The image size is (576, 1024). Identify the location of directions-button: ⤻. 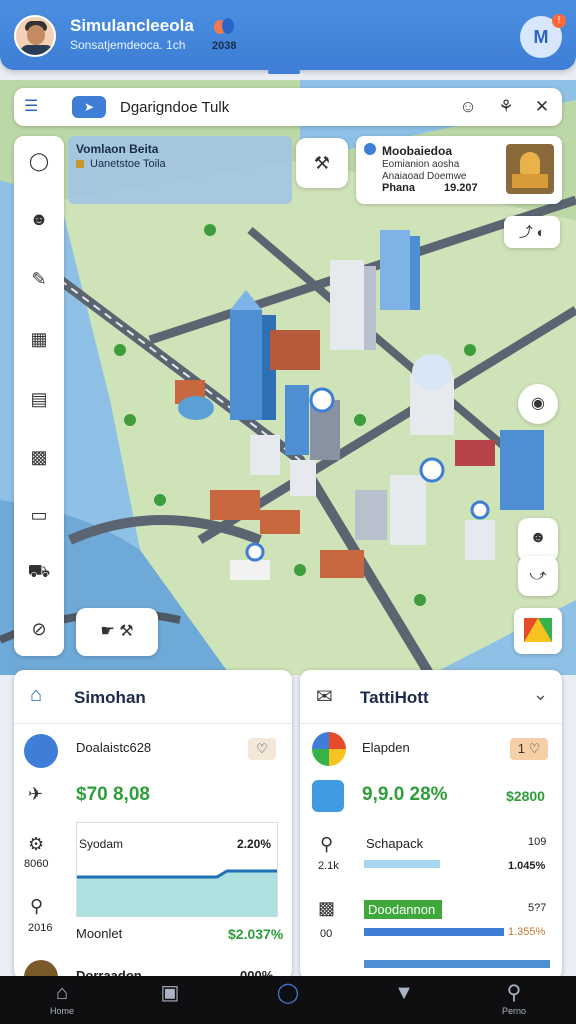
(538, 576).